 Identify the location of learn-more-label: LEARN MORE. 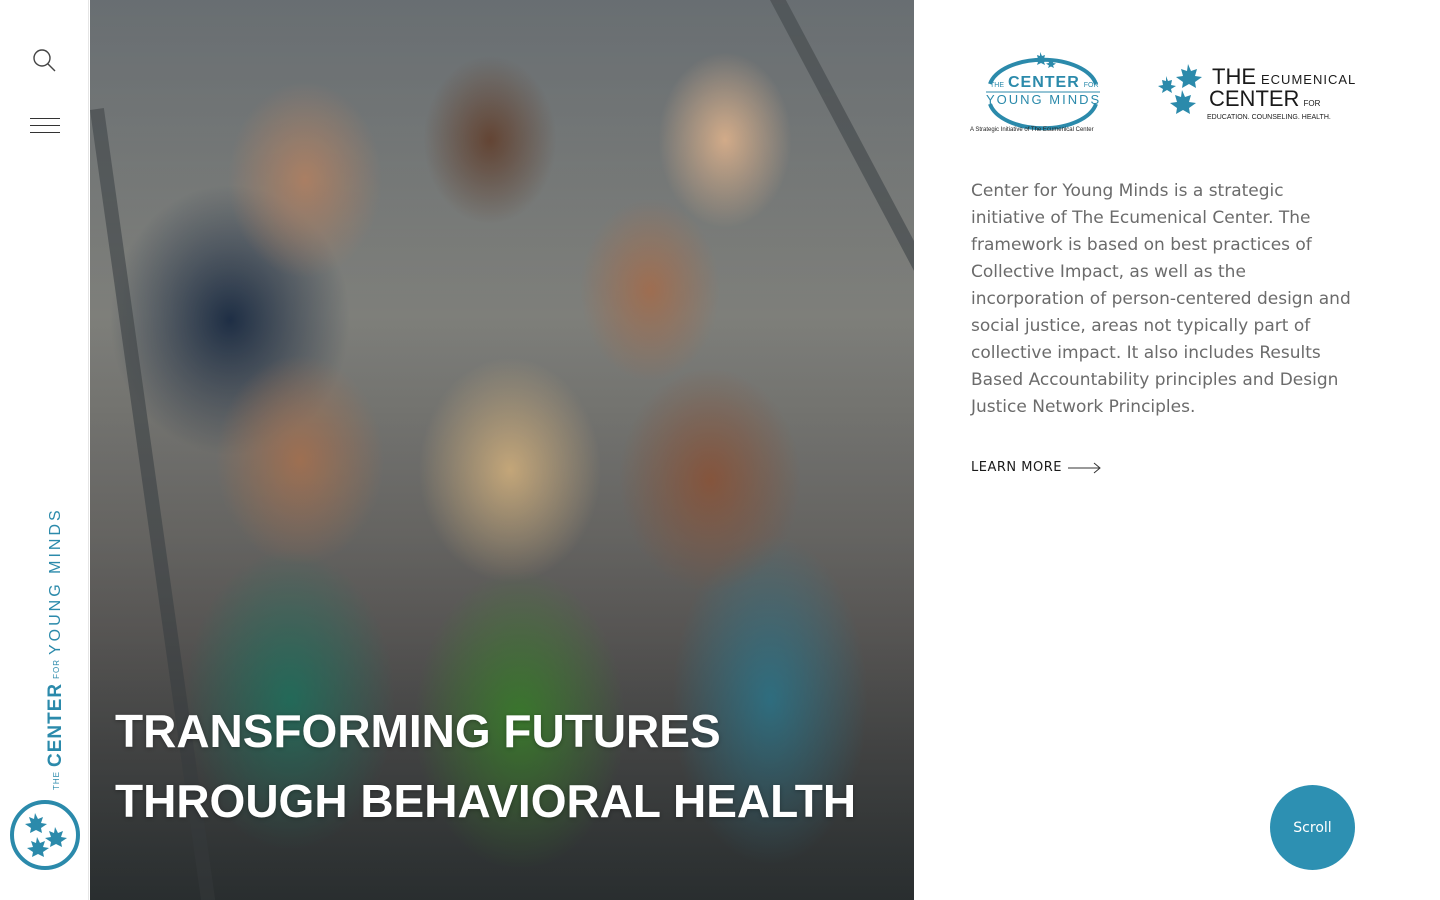
(1016, 467).